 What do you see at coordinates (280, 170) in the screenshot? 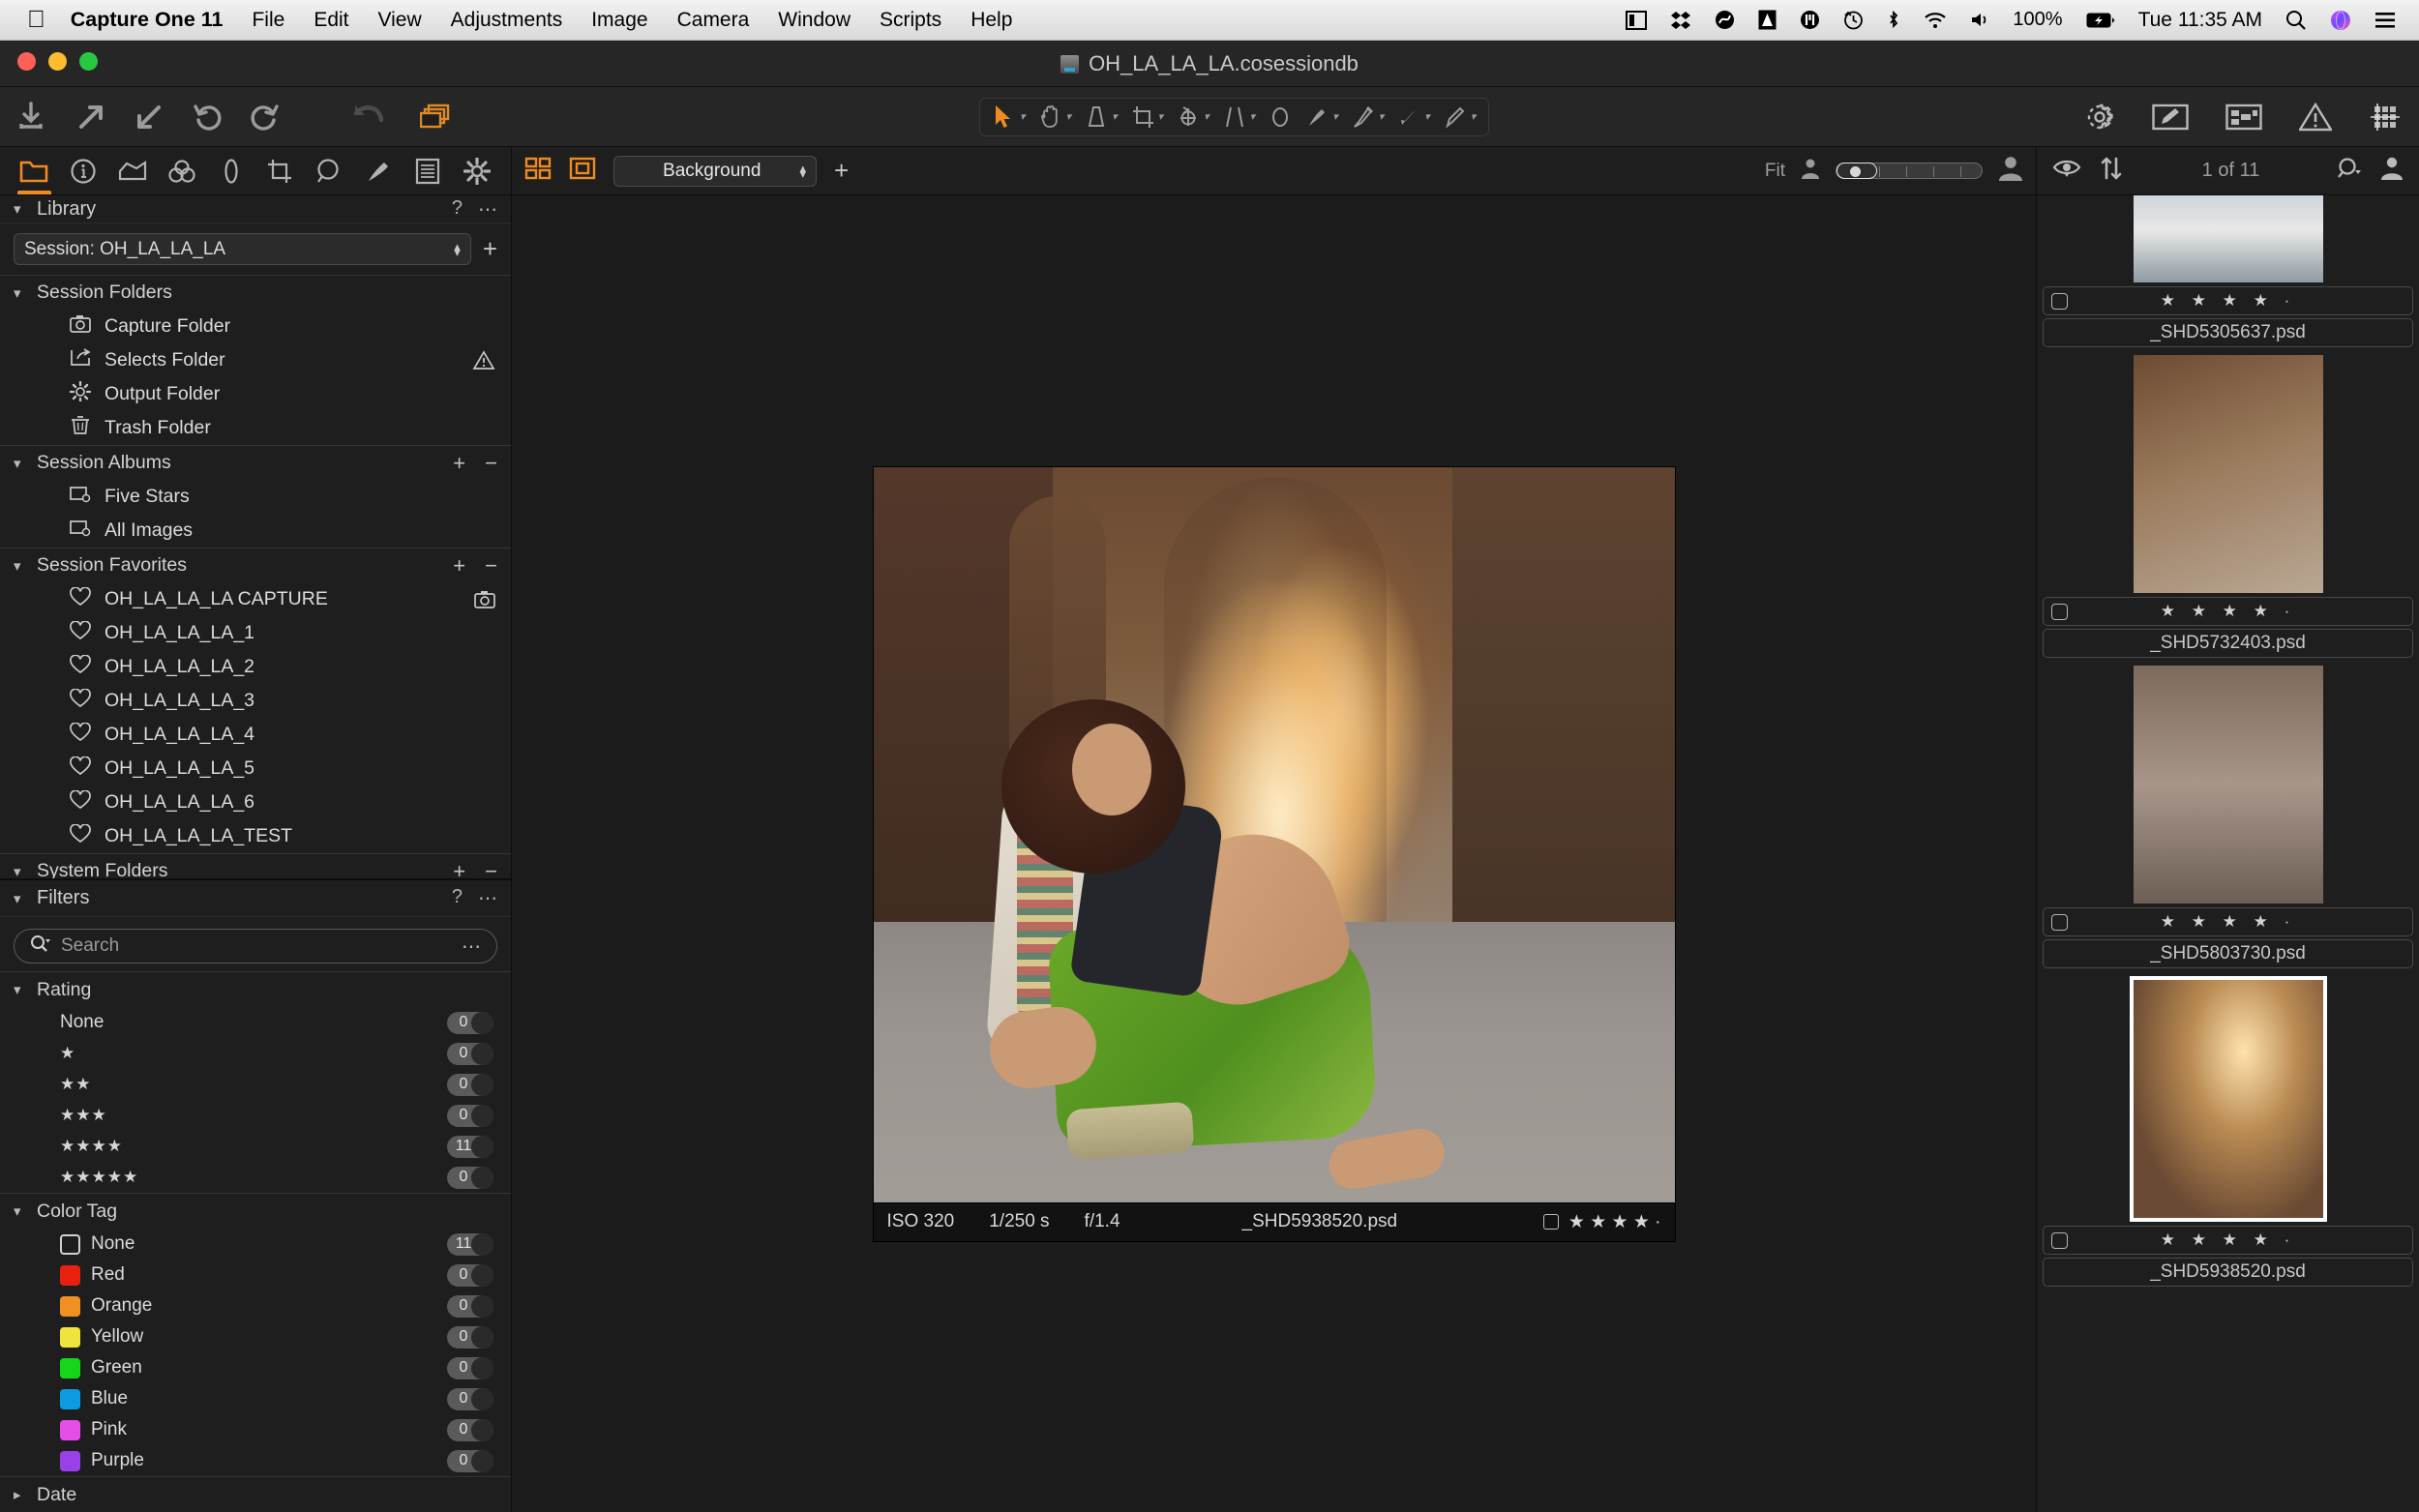
I see `composition-tab` at bounding box center [280, 170].